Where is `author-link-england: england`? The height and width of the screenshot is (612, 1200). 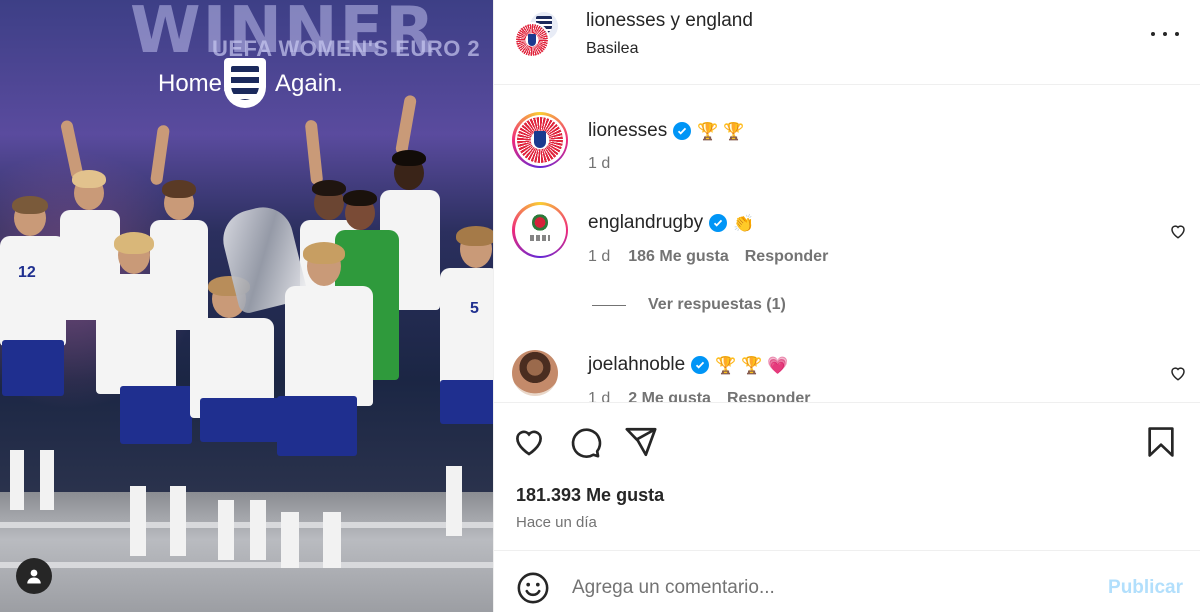
author-link-england: england is located at coordinates (719, 20).